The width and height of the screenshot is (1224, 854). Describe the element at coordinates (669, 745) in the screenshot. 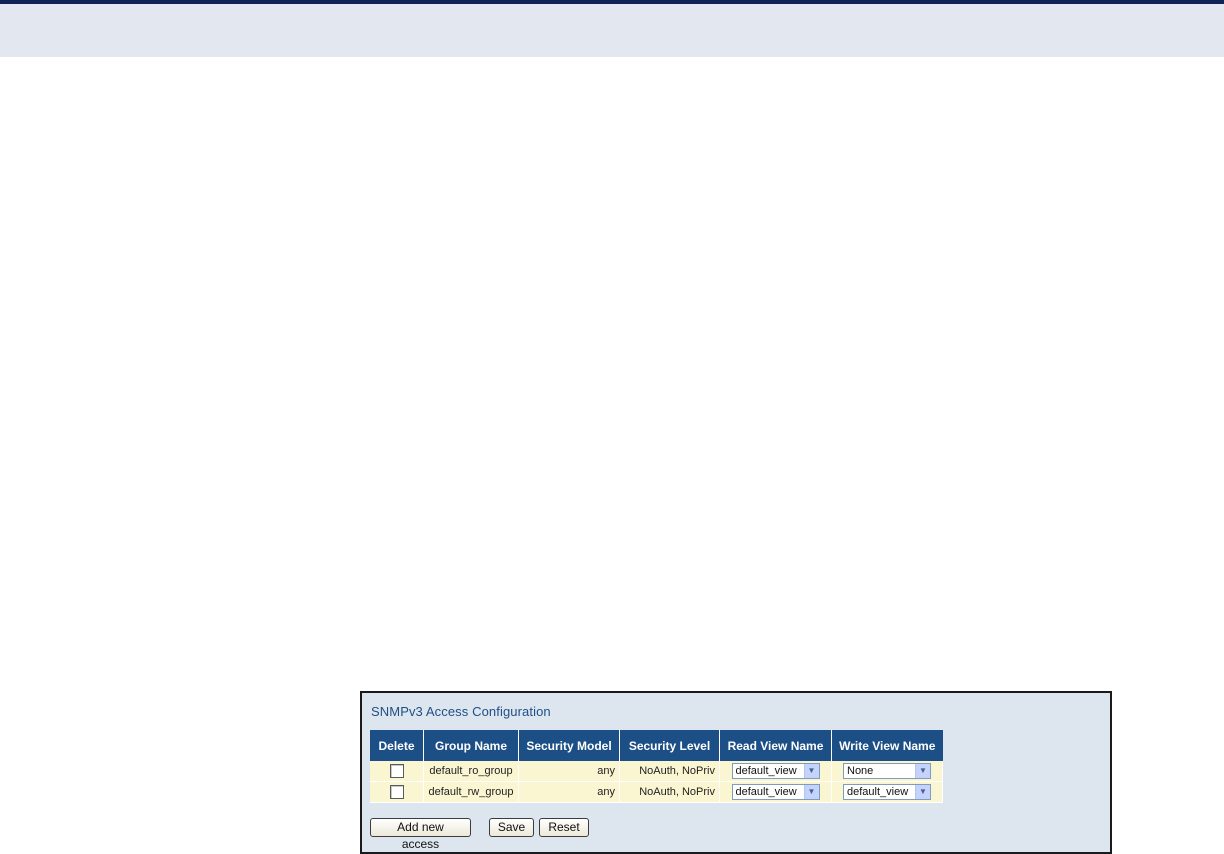

I see `header-security-level: Security Level` at that location.